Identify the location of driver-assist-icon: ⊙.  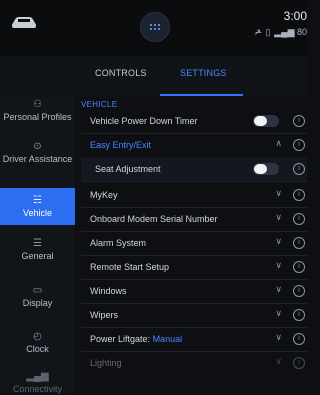
(37, 146).